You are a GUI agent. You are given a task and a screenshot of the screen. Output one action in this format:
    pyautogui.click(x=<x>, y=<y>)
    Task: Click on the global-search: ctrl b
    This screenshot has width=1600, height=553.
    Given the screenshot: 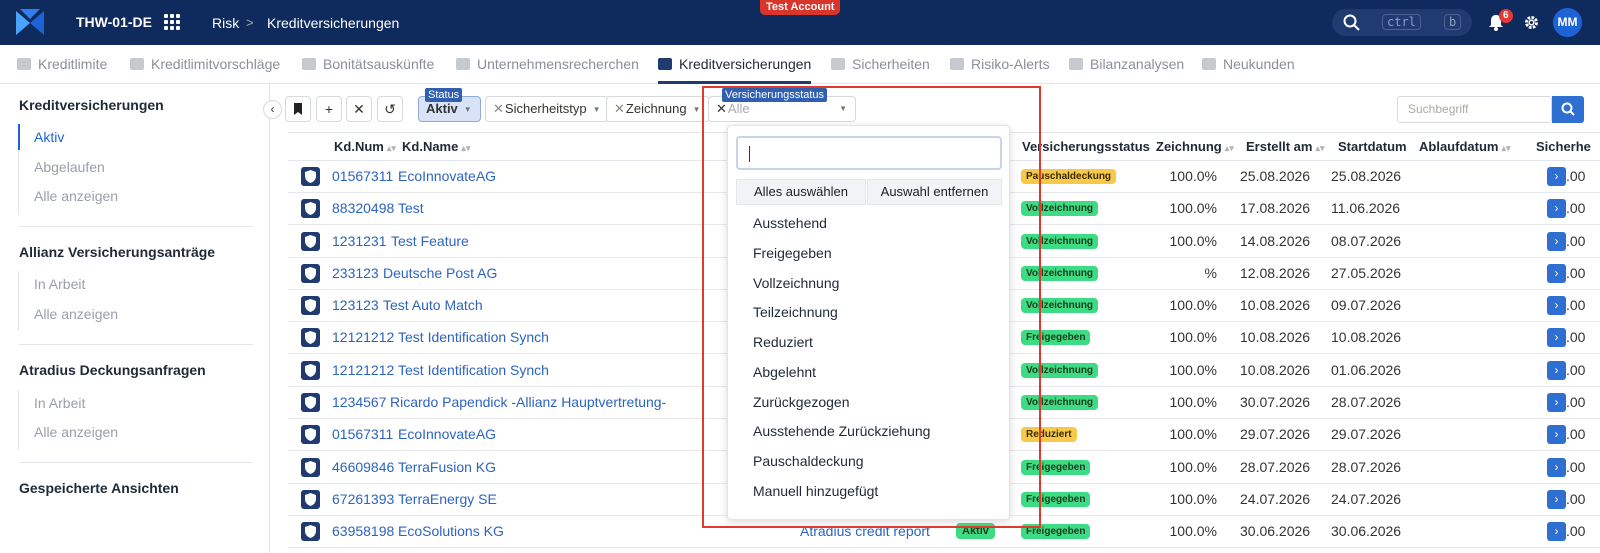 What is the action you would take?
    pyautogui.click(x=1402, y=22)
    